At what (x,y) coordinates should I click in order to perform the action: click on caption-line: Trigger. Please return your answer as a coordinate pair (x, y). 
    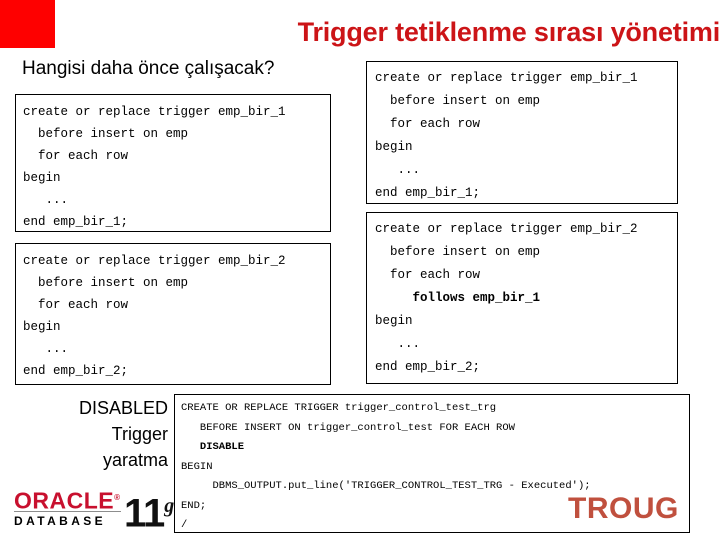
    Looking at the image, I should click on (139, 434).